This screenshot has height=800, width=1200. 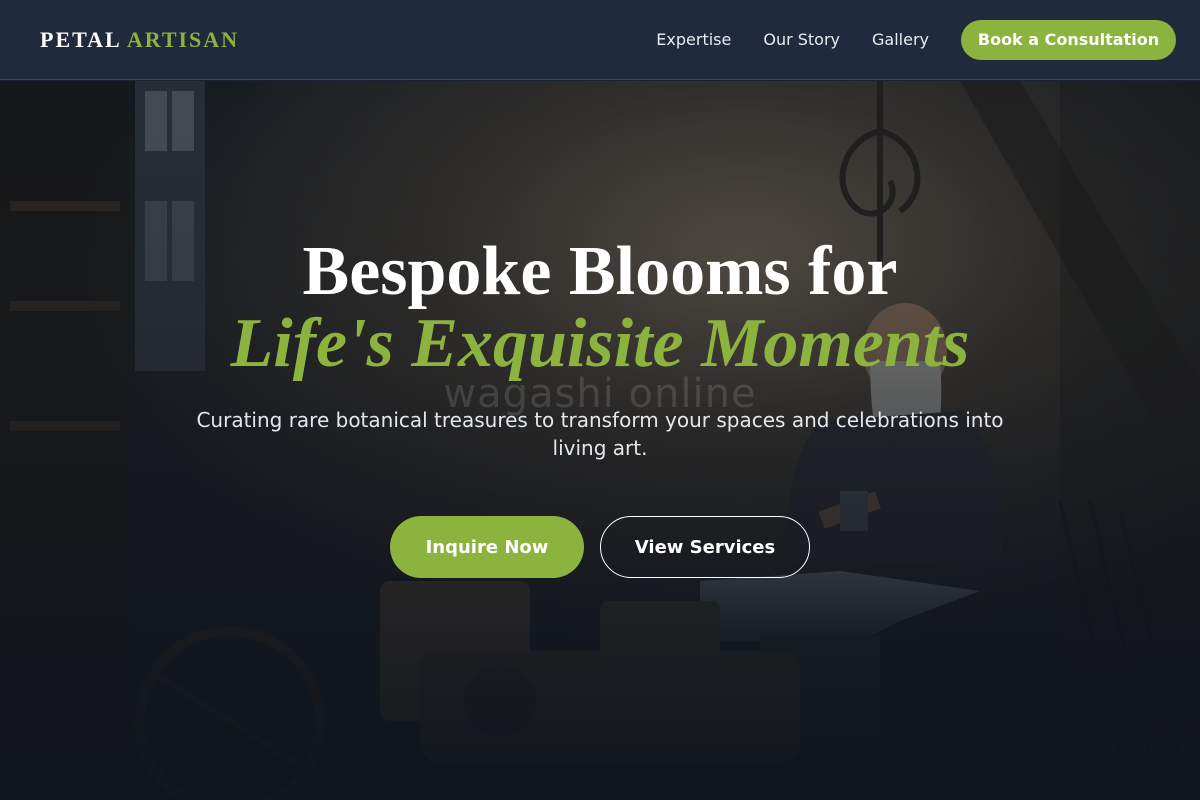 What do you see at coordinates (80, 39) in the screenshot?
I see `logo-word-petal: PETAL` at bounding box center [80, 39].